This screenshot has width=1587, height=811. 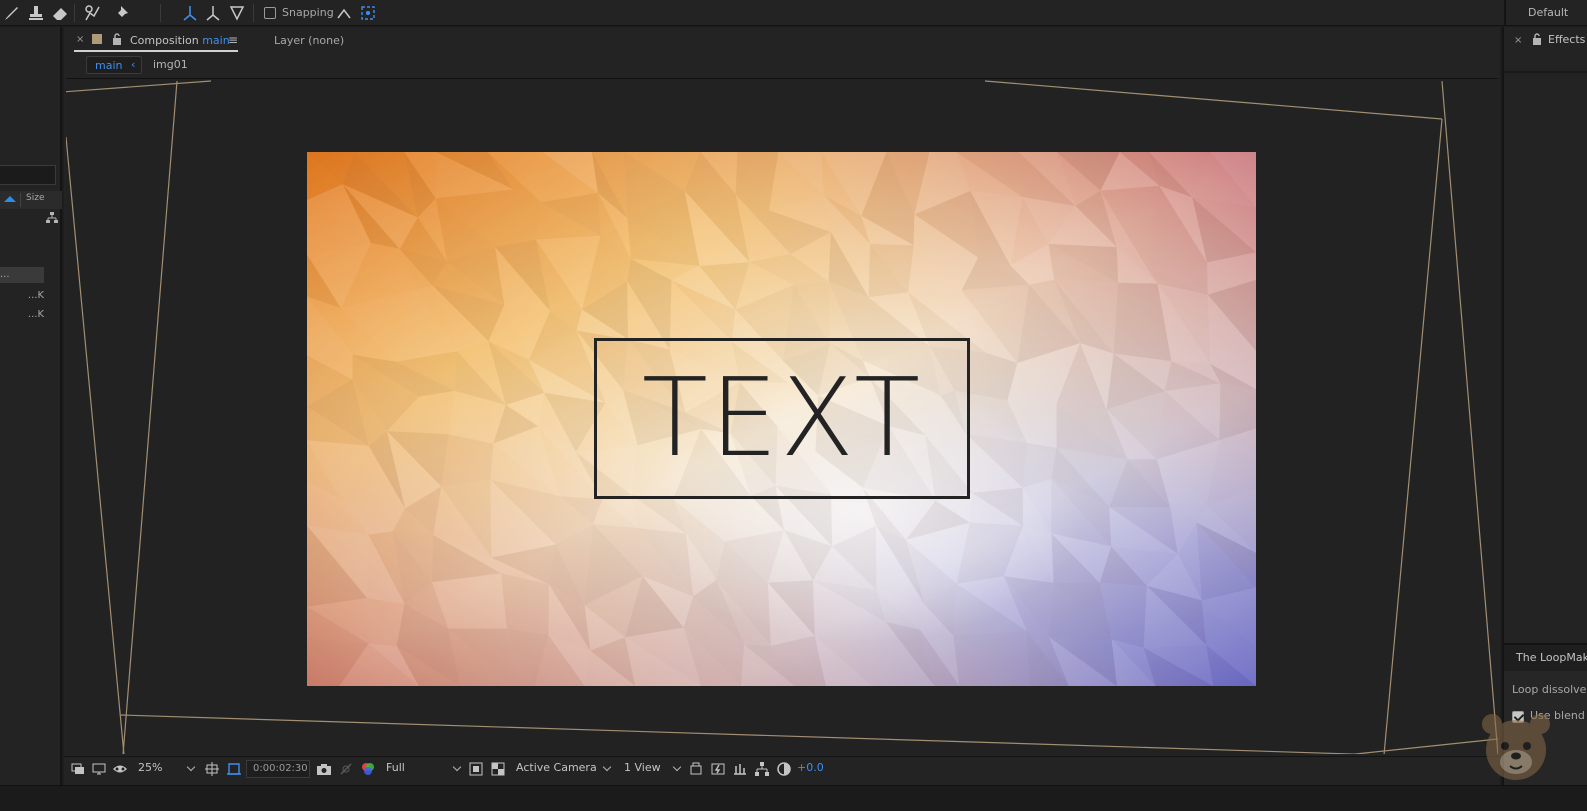 I want to click on tools-toolbar: Snapping Default, so click(x=793, y=13).